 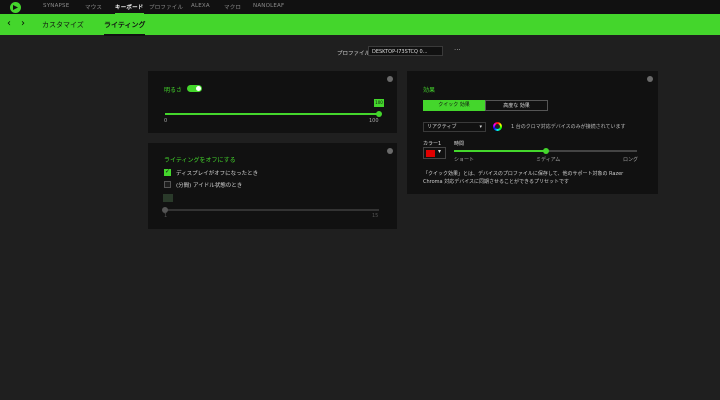 I want to click on brightness-panel: 明るさ 100 0 100, so click(x=272, y=102).